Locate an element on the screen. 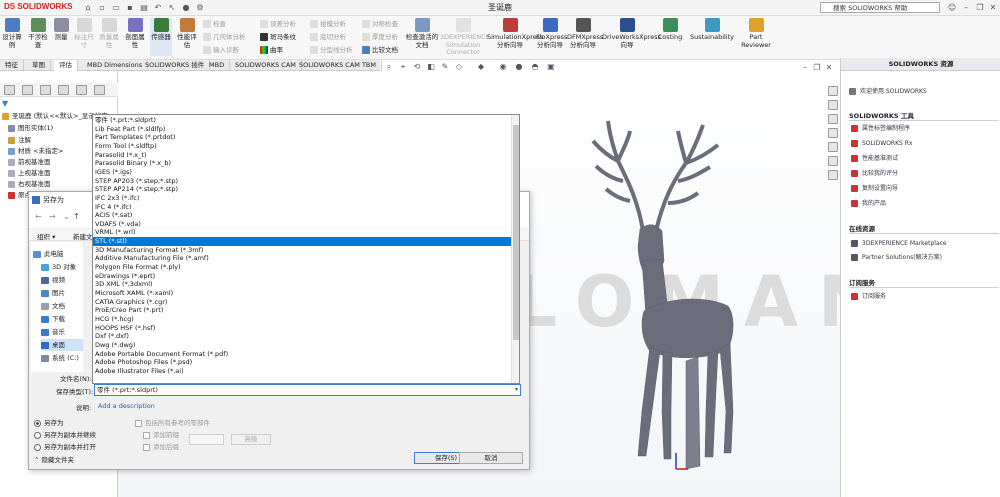 This screenshot has width=1000, height=497. tab-solidworks-cam: SOLIDWORKS CAM is located at coordinates (266, 65).